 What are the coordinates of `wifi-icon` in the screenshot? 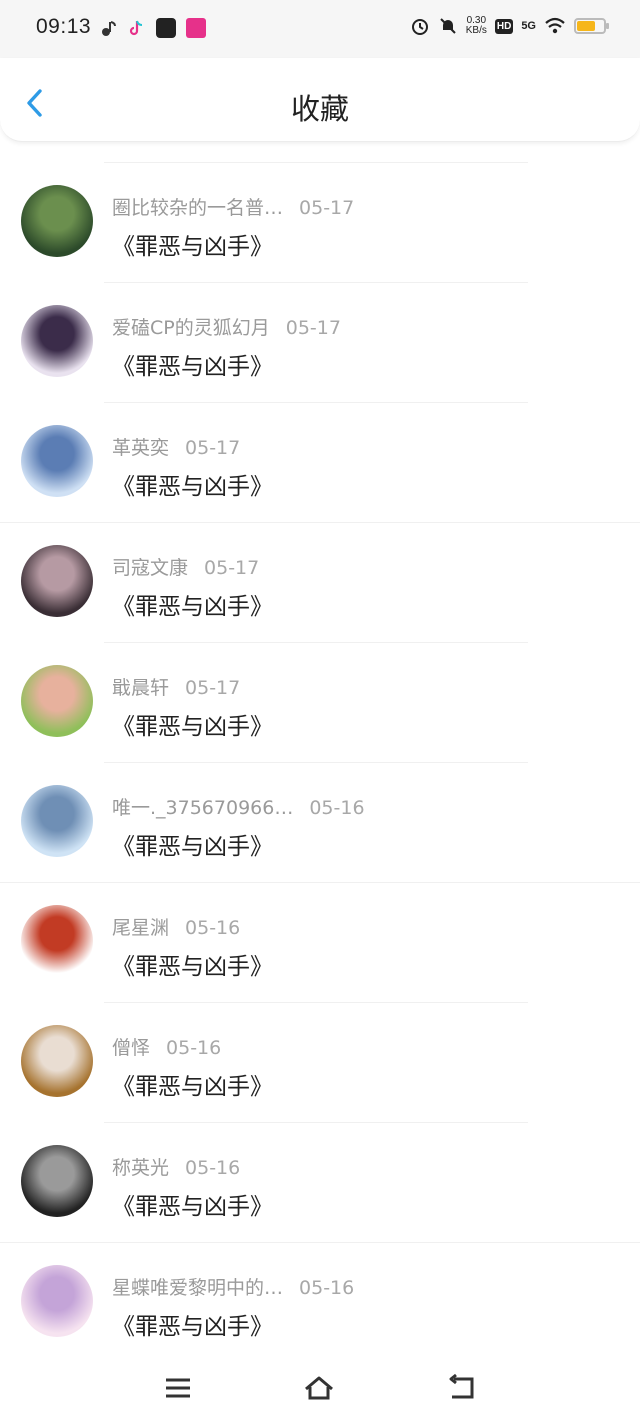 It's located at (555, 25).